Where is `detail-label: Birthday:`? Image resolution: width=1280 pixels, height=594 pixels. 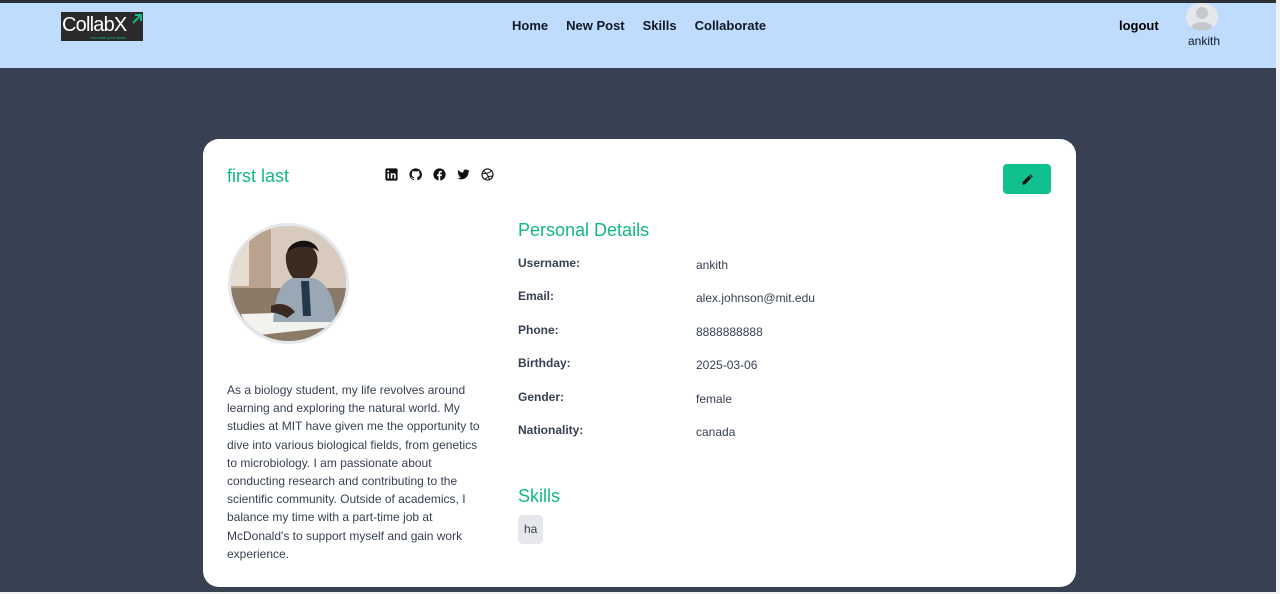
detail-label: Birthday: is located at coordinates (544, 363).